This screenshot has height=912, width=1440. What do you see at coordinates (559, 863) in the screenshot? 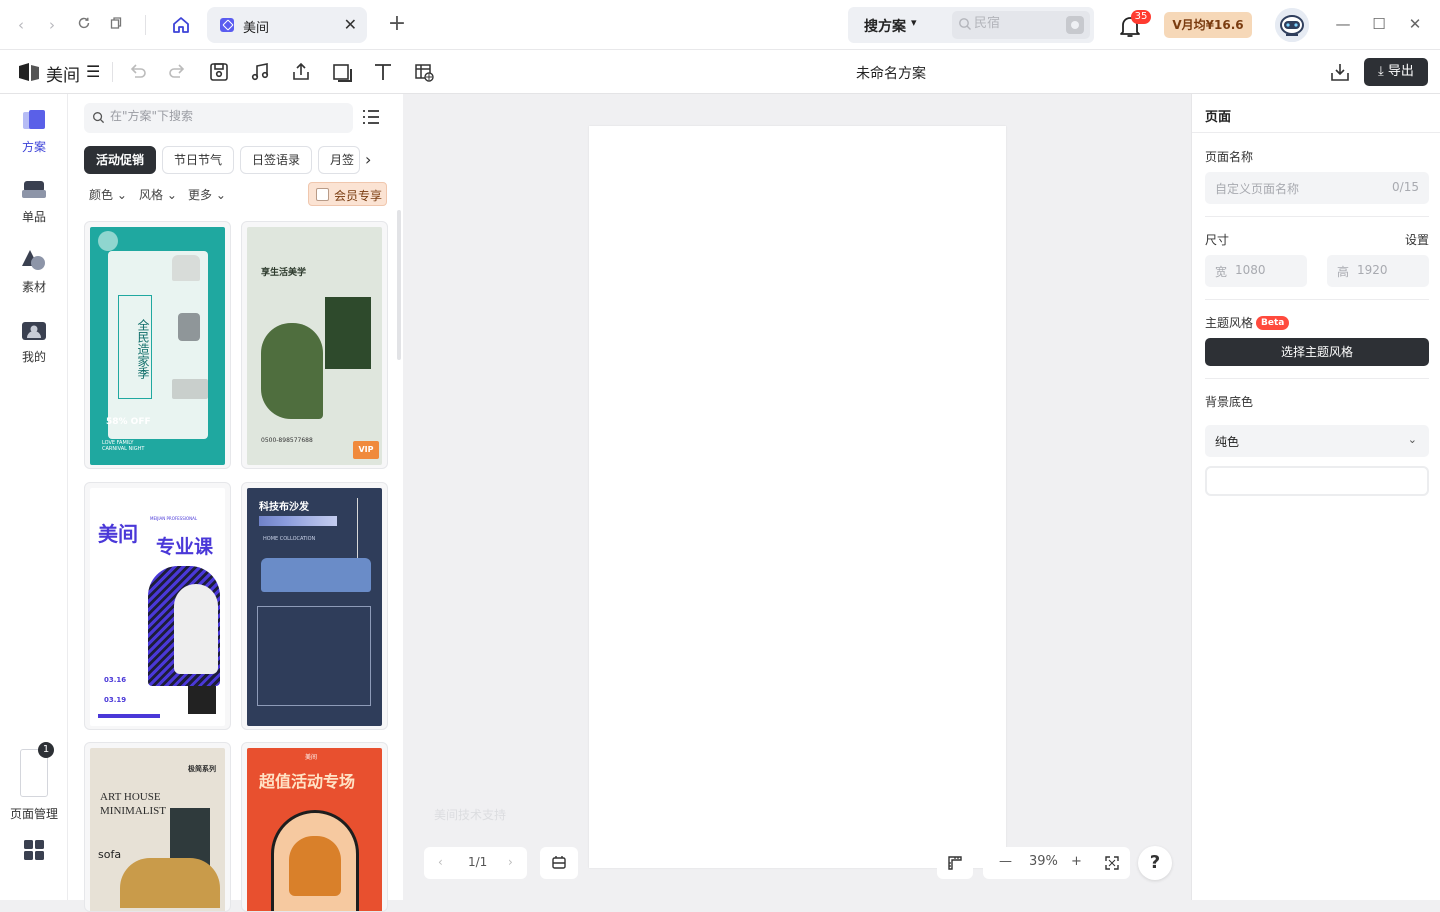
I see `page-layout-icon` at bounding box center [559, 863].